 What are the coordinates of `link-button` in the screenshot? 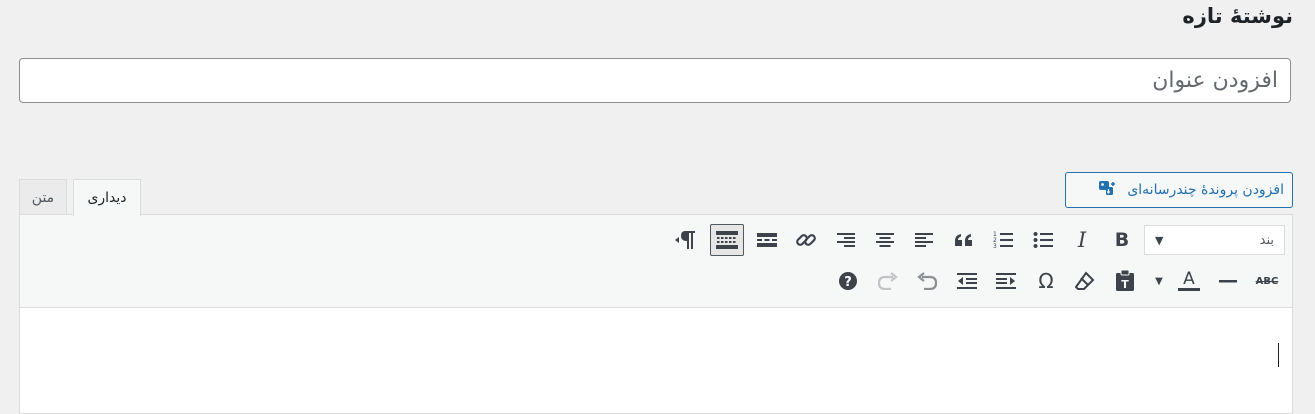 It's located at (806, 240).